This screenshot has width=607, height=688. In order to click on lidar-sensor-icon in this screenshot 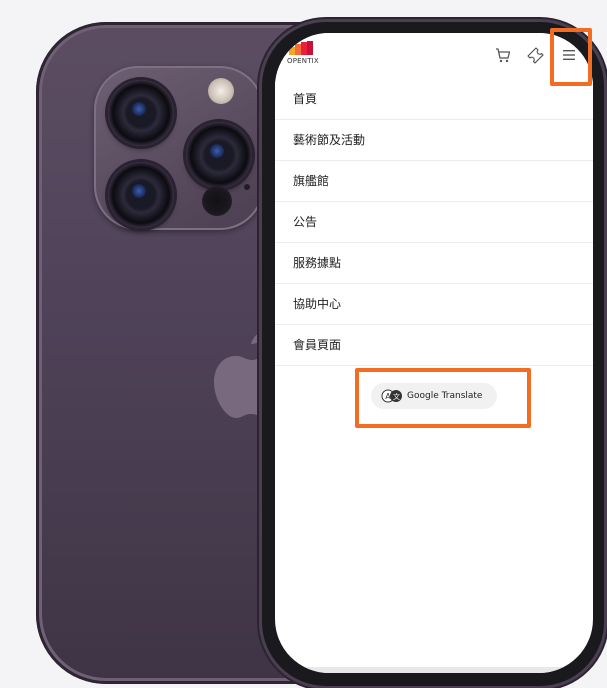, I will do `click(217, 201)`.